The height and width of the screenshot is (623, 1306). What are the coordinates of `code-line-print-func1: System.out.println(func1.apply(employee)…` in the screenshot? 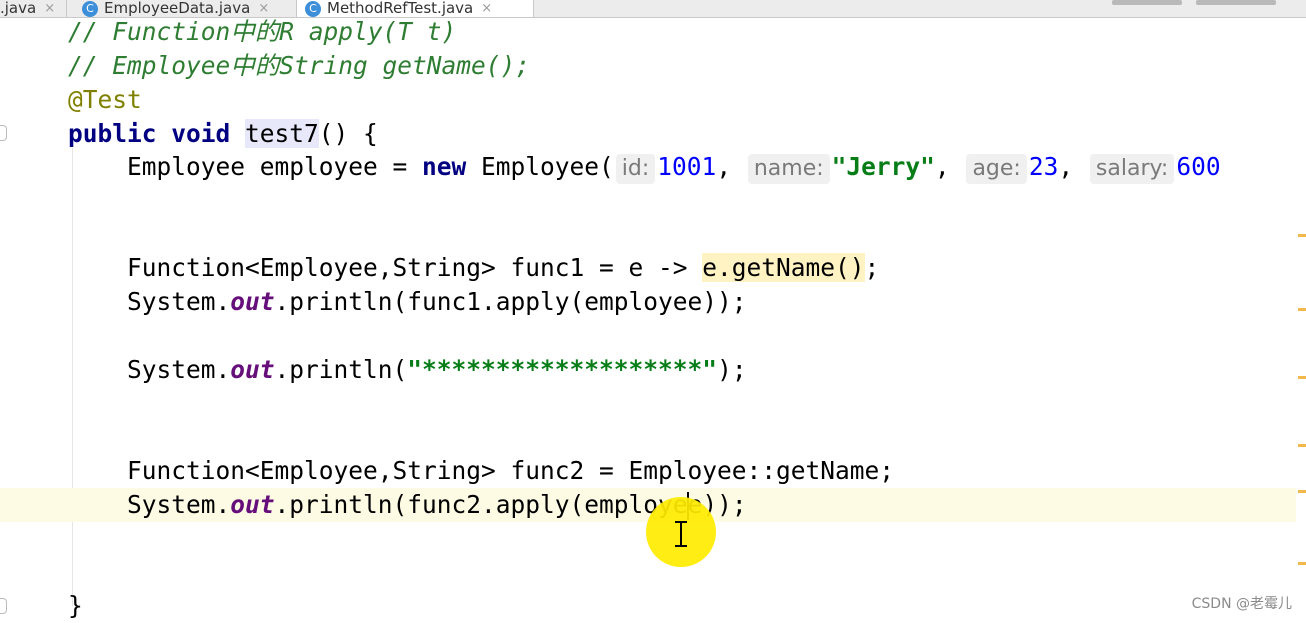 It's located at (407, 301).